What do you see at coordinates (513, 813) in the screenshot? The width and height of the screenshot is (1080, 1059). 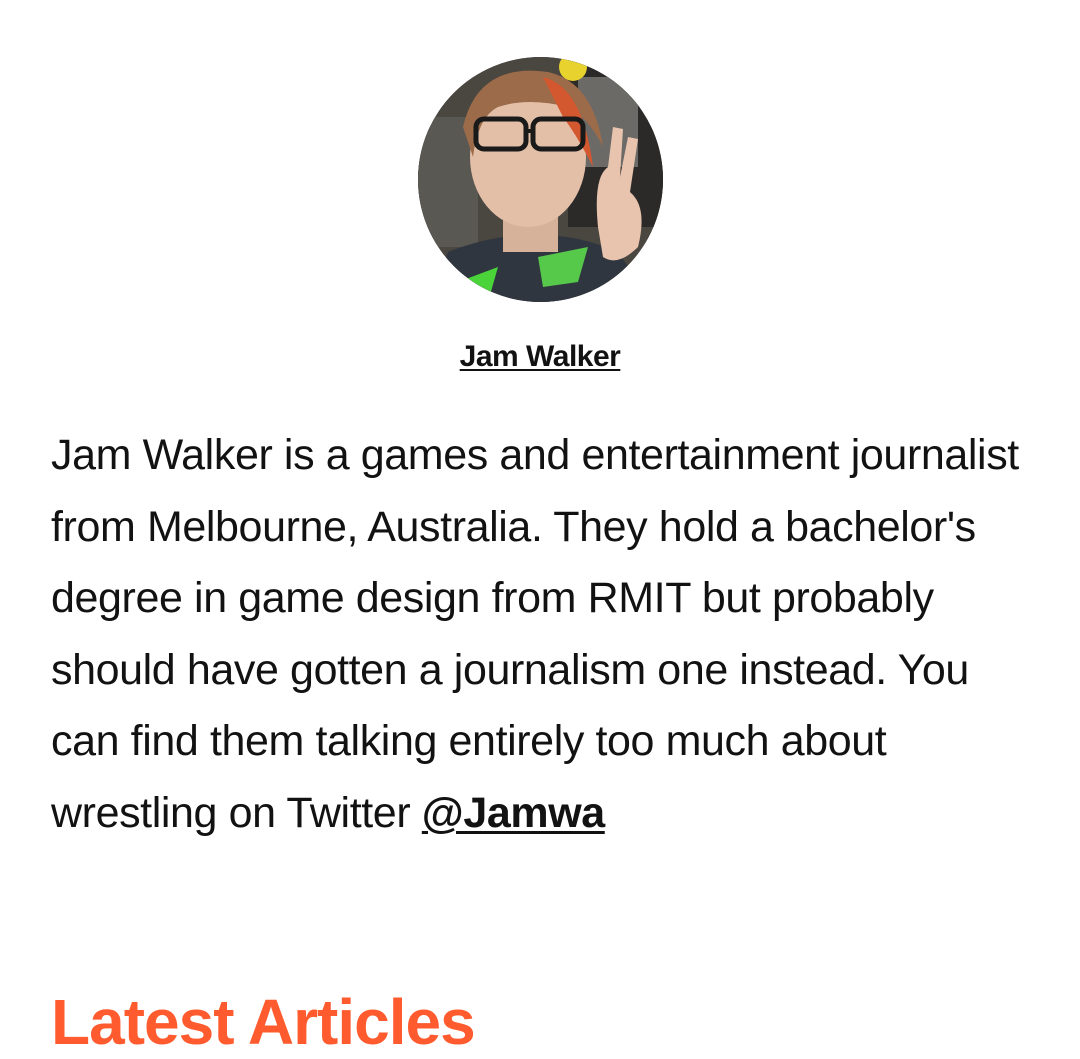 I see `twitter-handle-link: @Jamwa` at bounding box center [513, 813].